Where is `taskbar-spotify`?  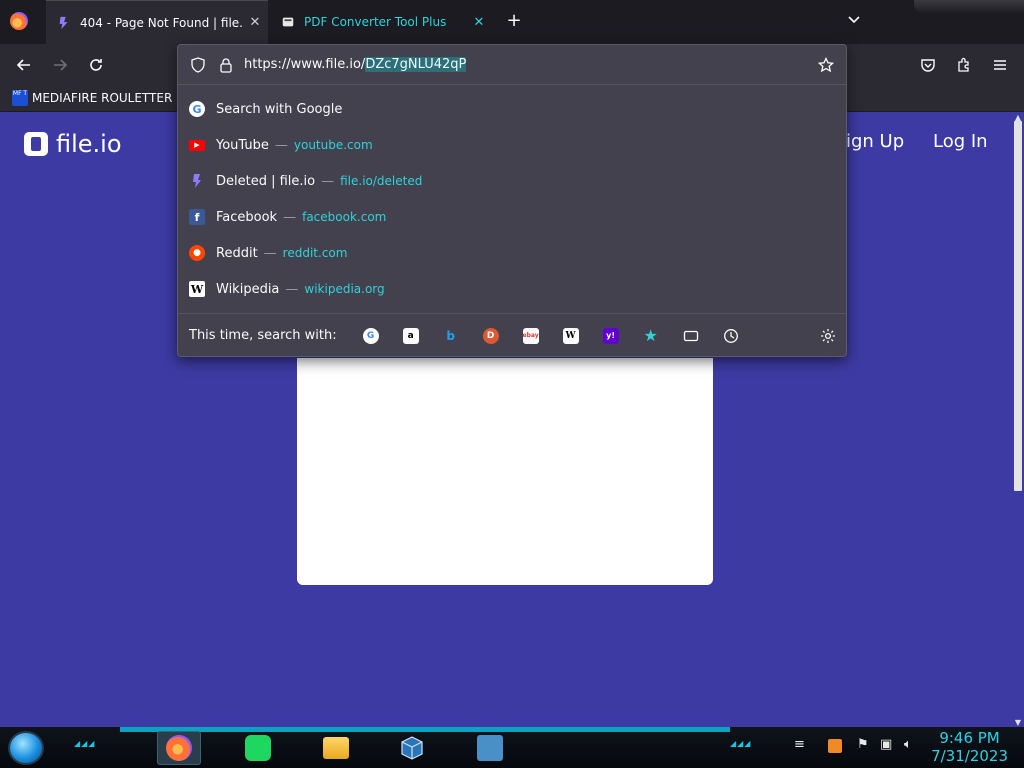 taskbar-spotify is located at coordinates (258, 748).